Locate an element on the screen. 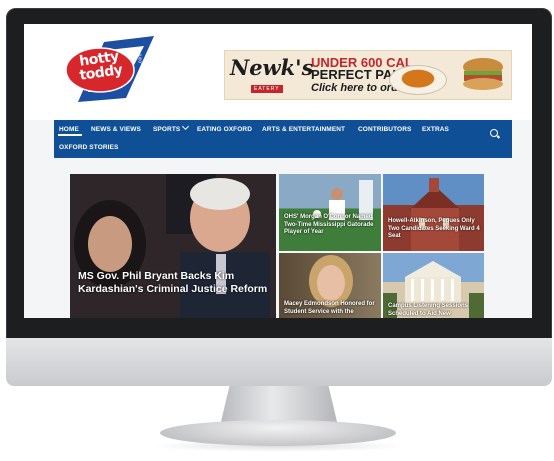 This screenshot has width=554, height=461. nav-item-oxford-stories: OXFORD STORIES is located at coordinates (88, 147).